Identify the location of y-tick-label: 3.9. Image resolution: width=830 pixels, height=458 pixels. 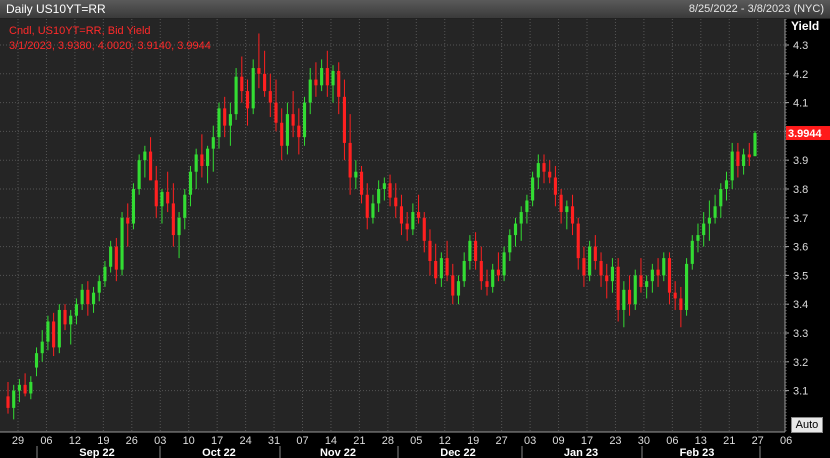
(800, 161).